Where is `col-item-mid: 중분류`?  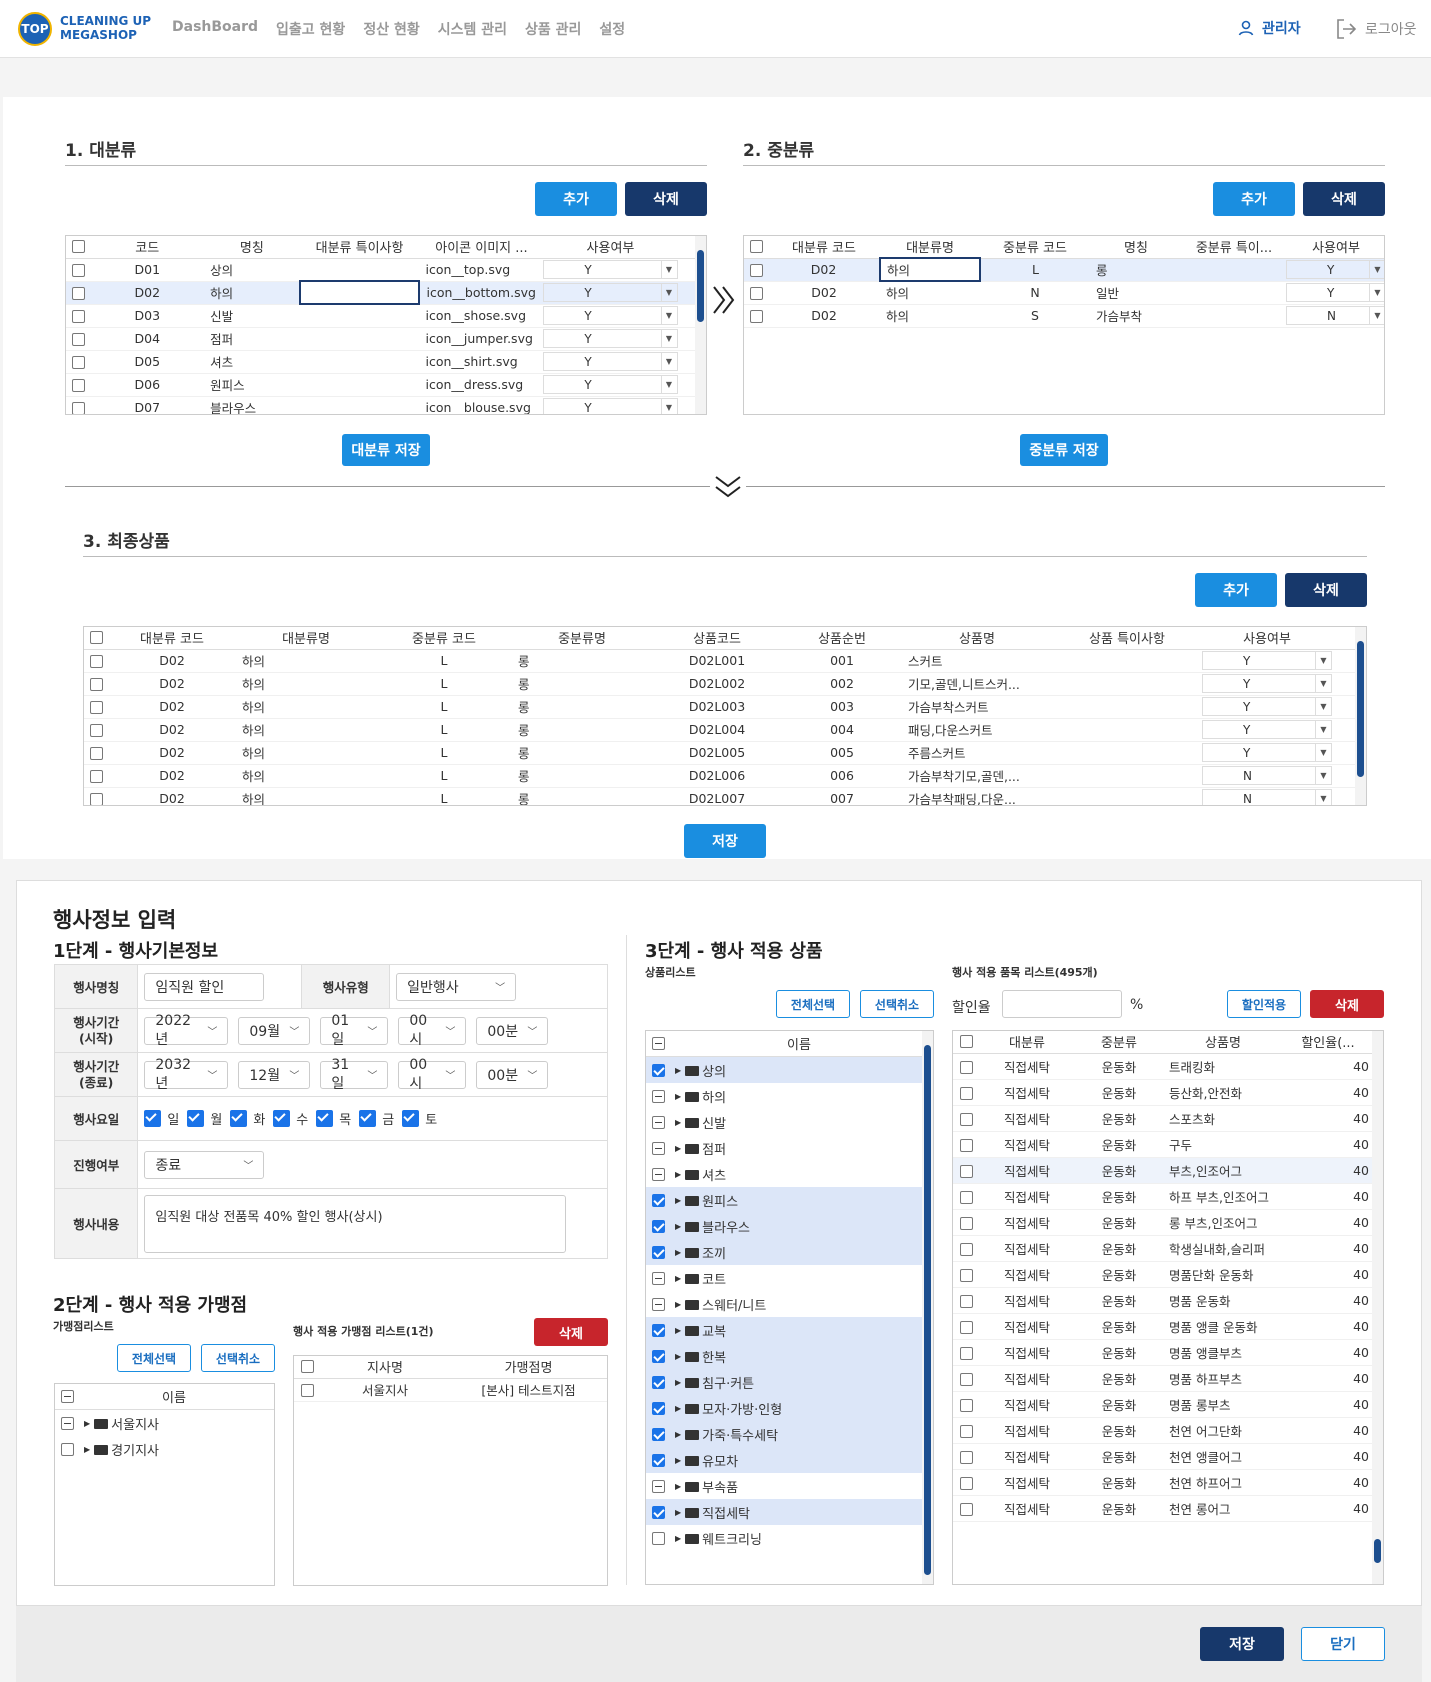
col-item-mid: 중분류 is located at coordinates (1119, 1042).